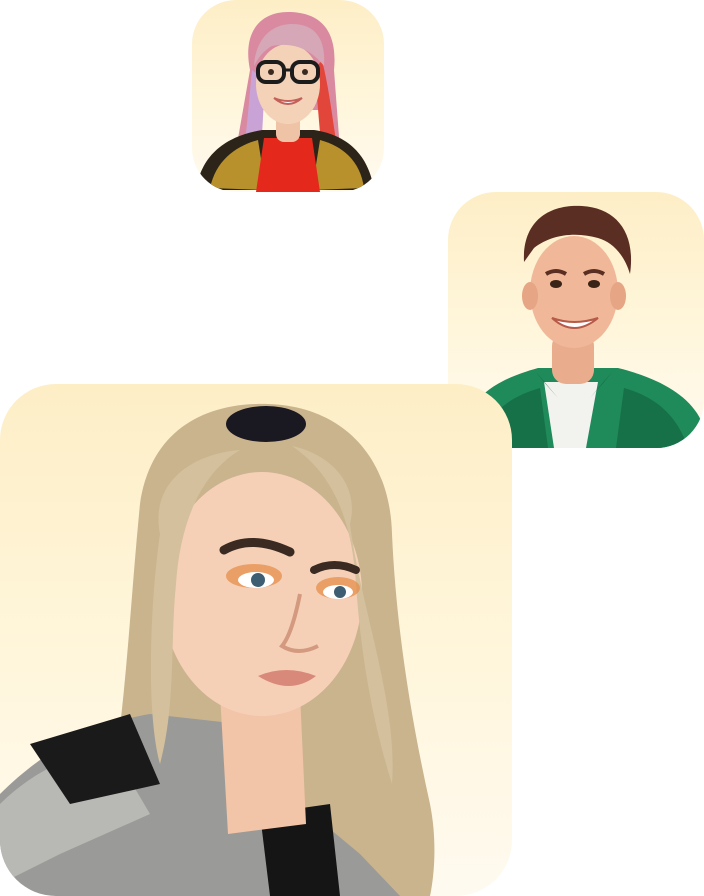 The image size is (704, 896). I want to click on portrait-woman-glasses-image, so click(285, 102).